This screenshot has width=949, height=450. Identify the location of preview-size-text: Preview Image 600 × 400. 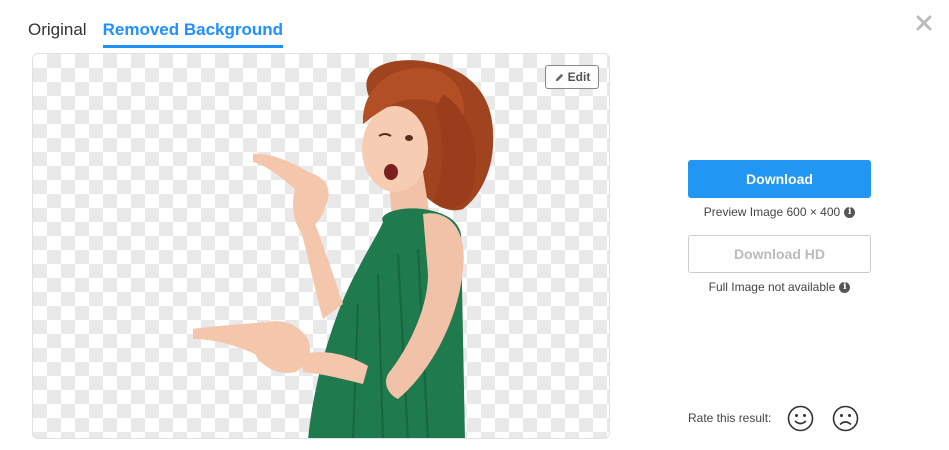
(772, 212).